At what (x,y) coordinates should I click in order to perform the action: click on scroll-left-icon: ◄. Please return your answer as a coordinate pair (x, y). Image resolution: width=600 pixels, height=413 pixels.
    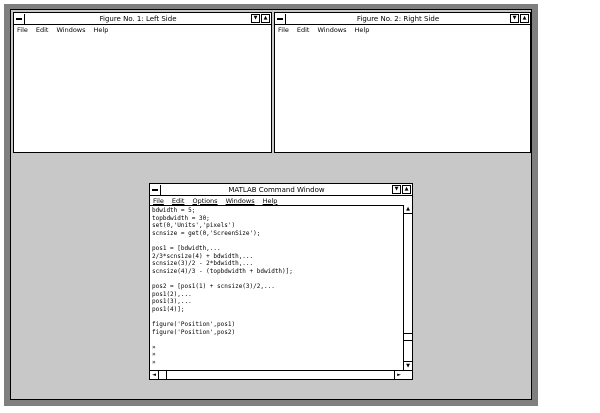
    Looking at the image, I should click on (154, 375).